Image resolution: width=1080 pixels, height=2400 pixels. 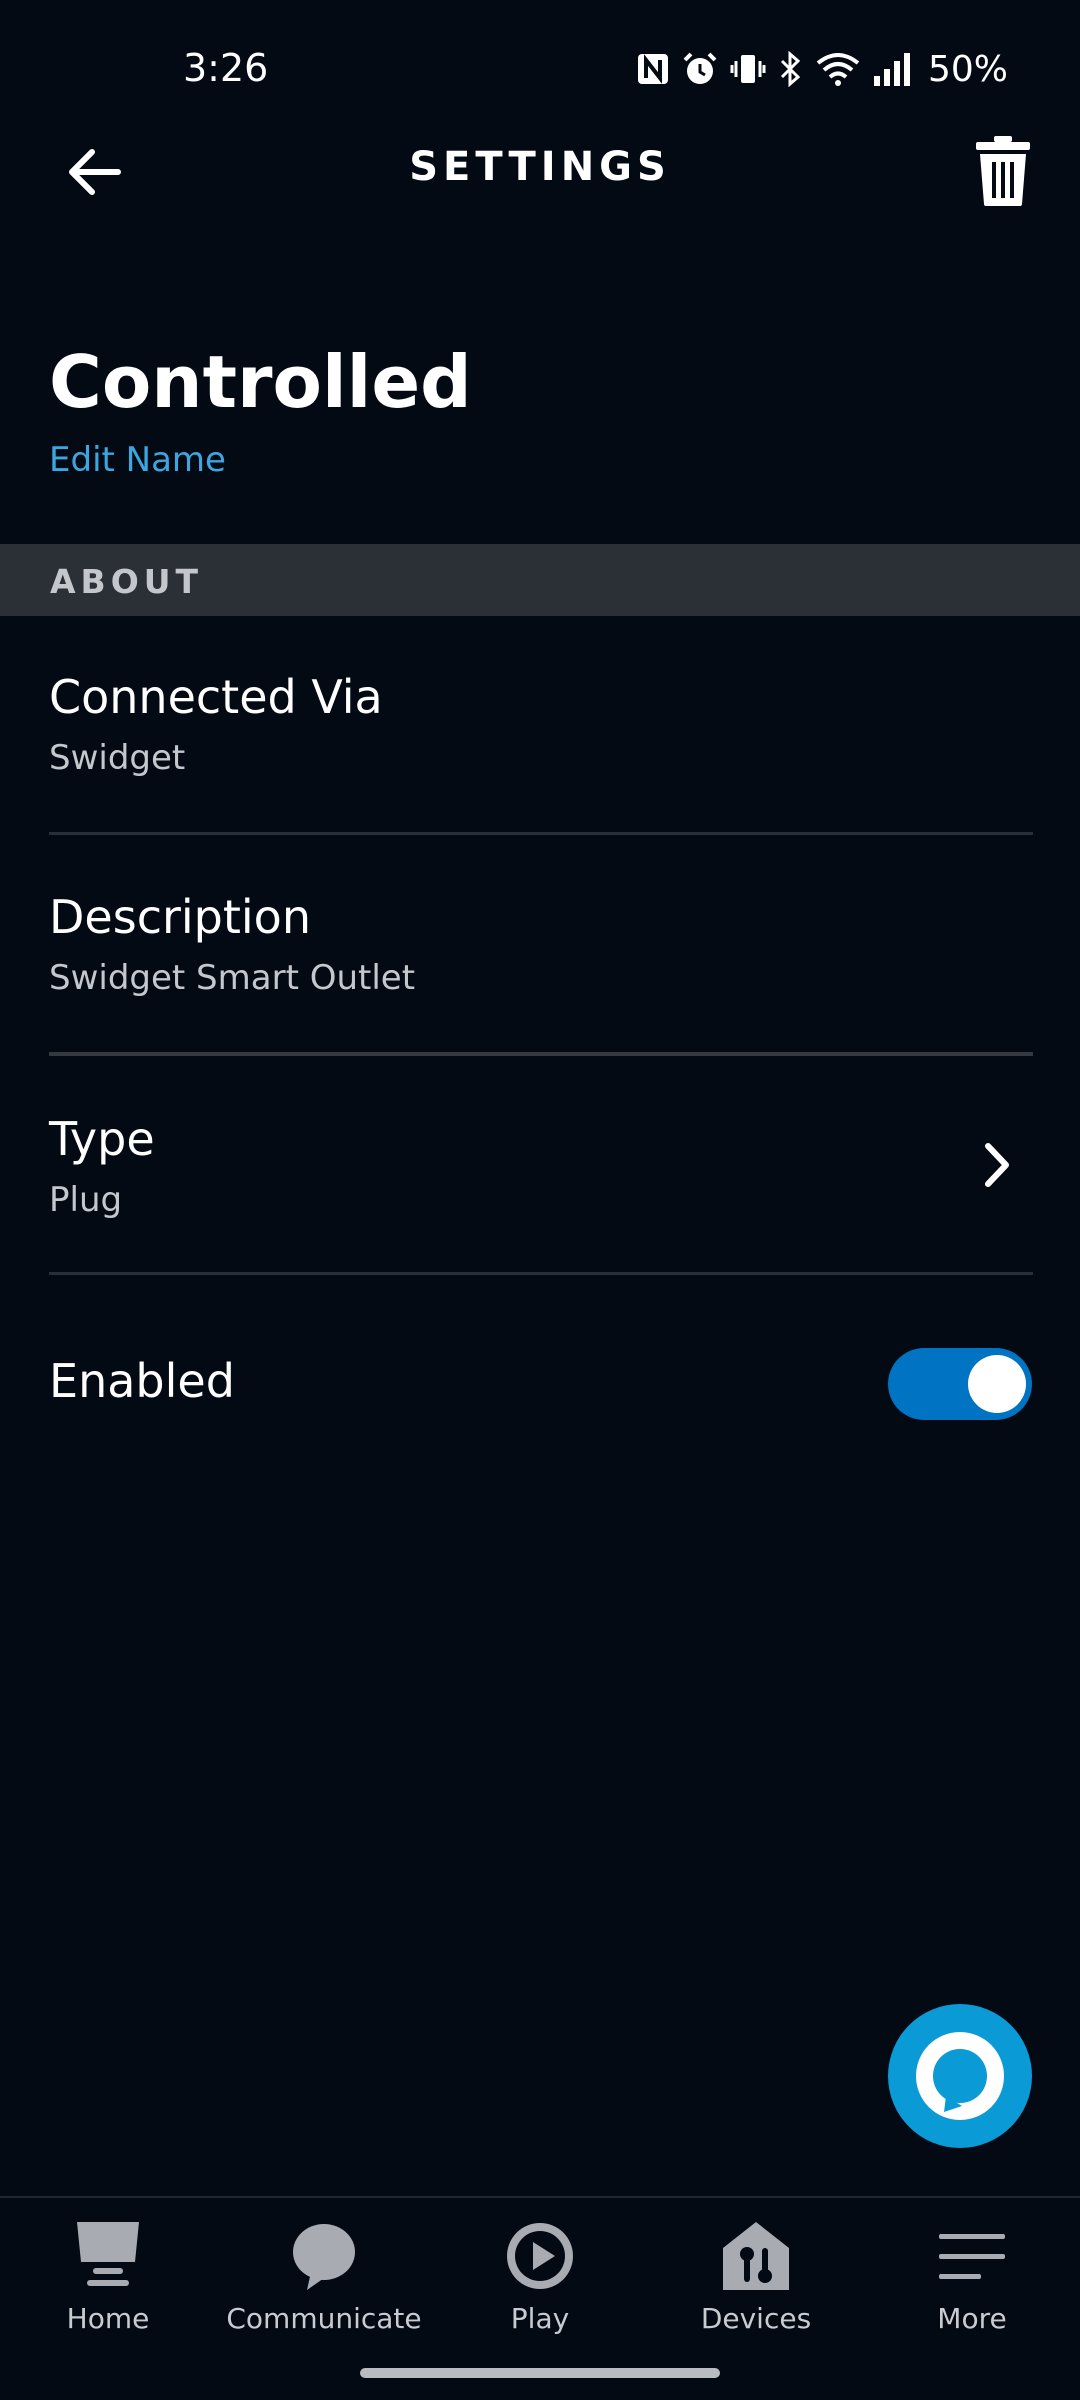 I want to click on nav-devices: Devices, so click(x=756, y=2273).